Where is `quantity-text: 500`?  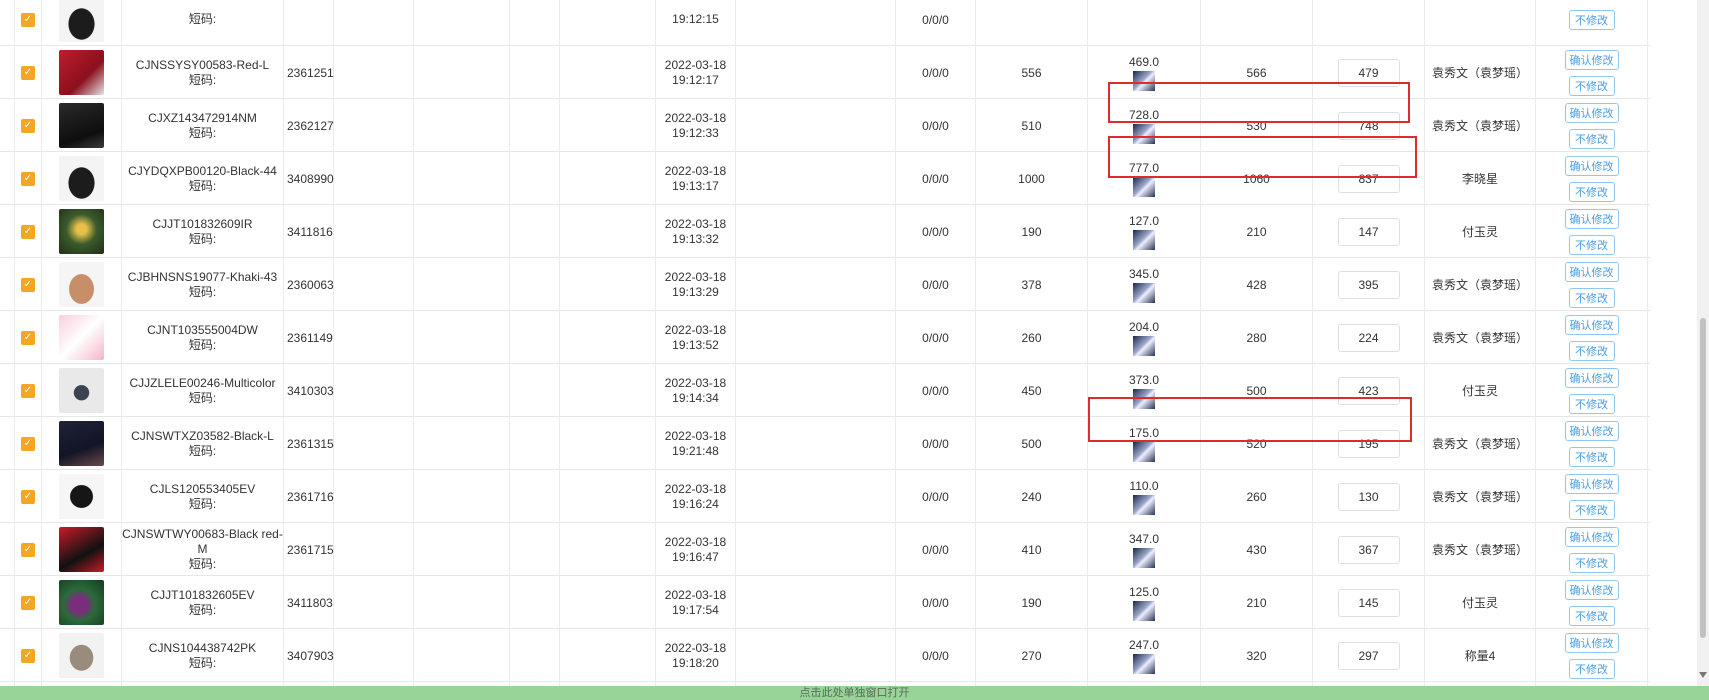
quantity-text: 500 is located at coordinates (1031, 443).